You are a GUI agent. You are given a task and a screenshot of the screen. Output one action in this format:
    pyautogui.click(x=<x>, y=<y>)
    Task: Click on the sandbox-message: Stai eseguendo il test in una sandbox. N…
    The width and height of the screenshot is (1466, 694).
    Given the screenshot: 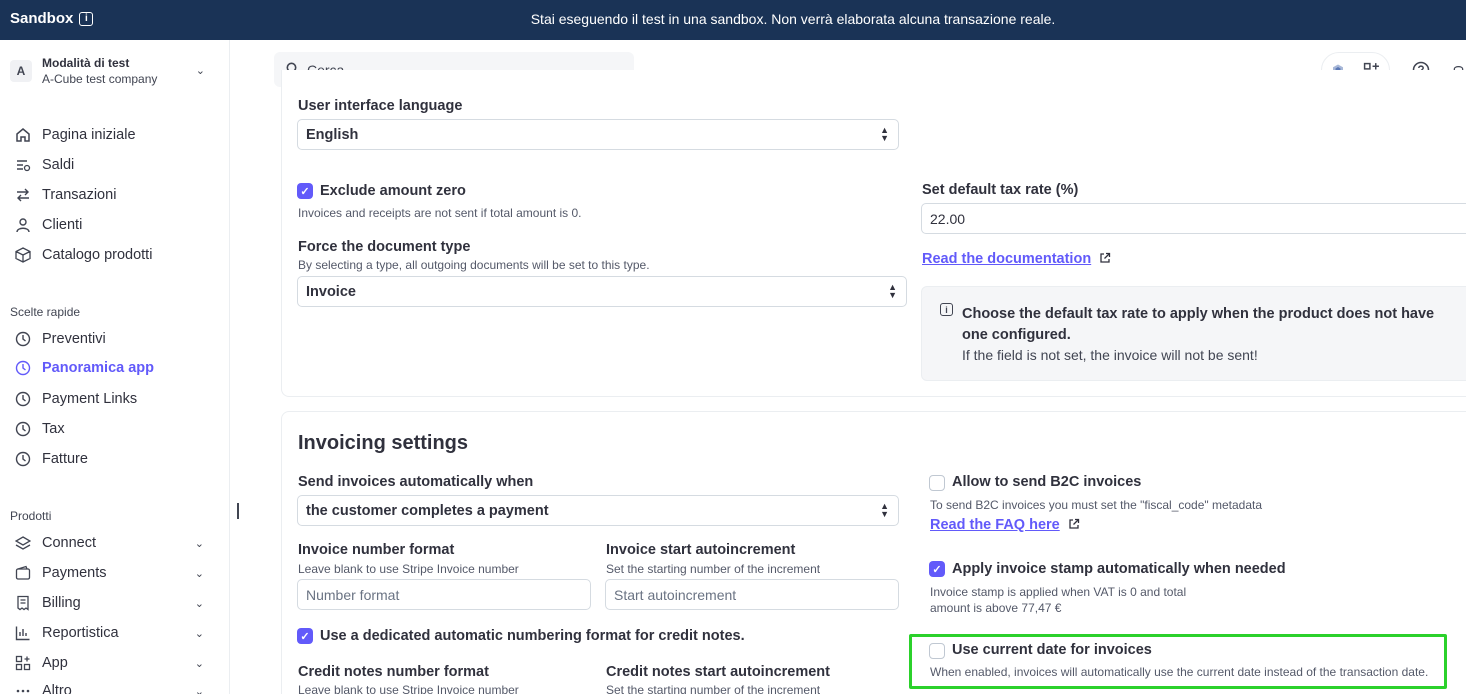 What is the action you would take?
    pyautogui.click(x=793, y=19)
    